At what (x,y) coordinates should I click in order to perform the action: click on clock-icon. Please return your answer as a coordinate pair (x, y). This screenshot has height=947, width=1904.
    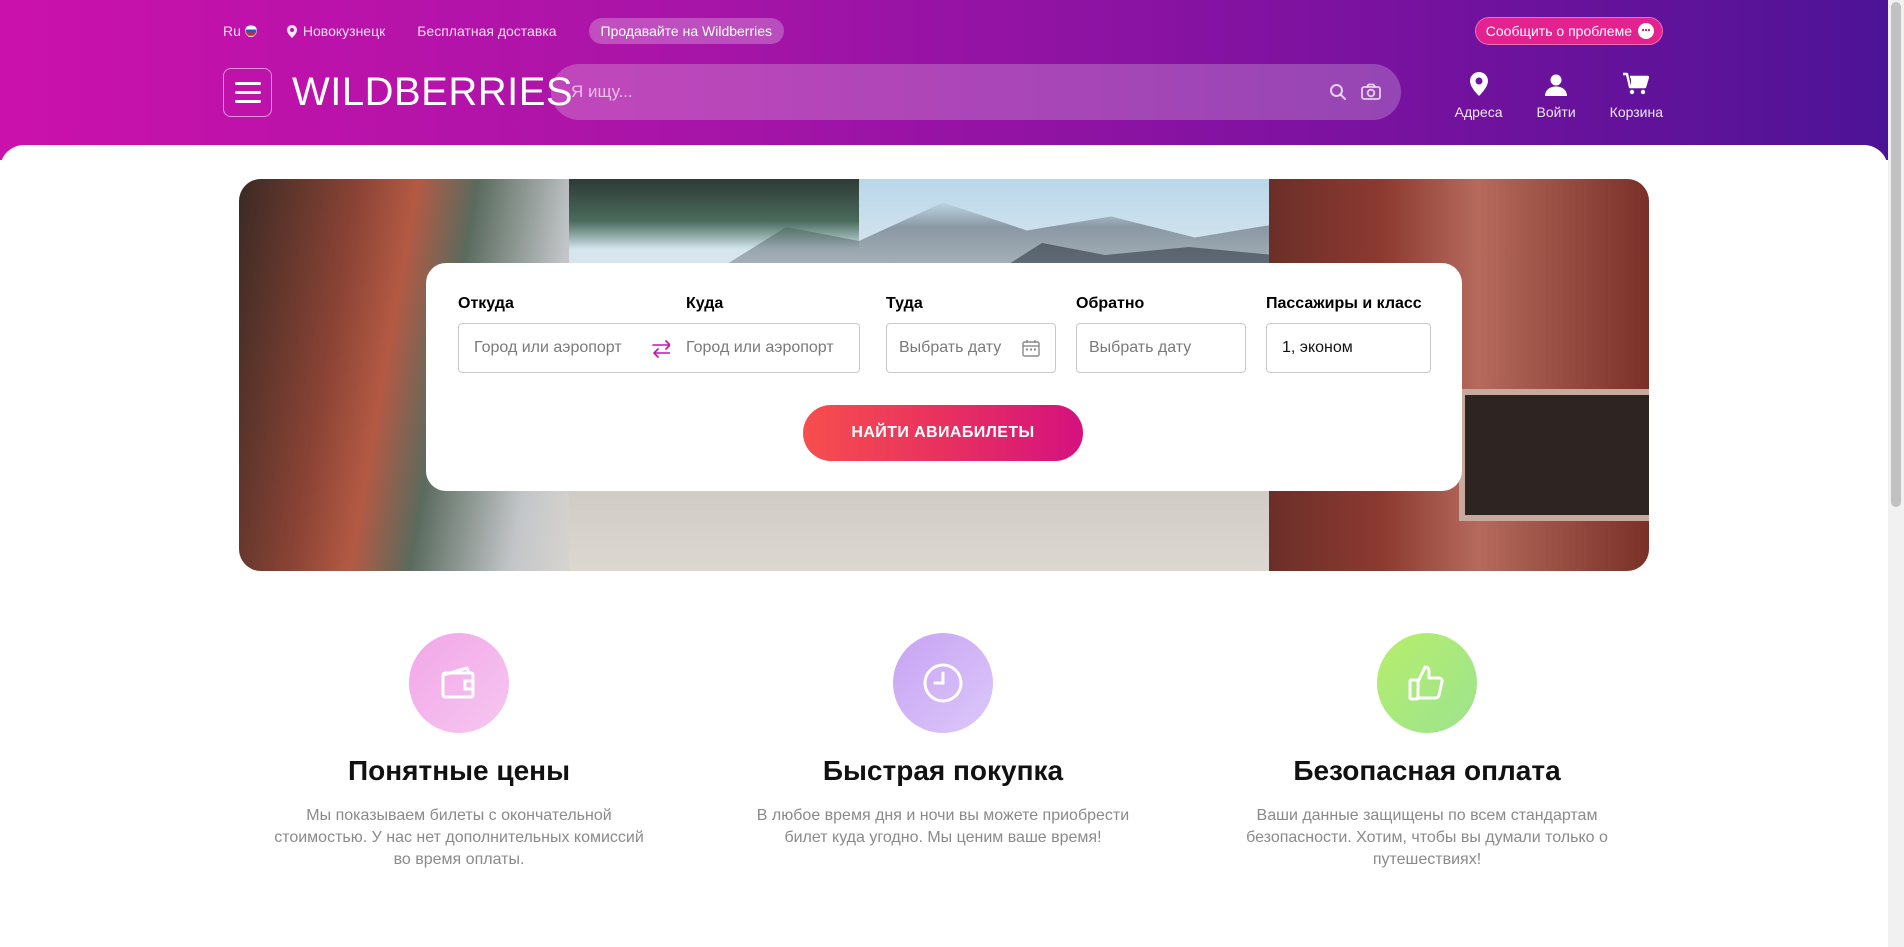
    Looking at the image, I should click on (943, 683).